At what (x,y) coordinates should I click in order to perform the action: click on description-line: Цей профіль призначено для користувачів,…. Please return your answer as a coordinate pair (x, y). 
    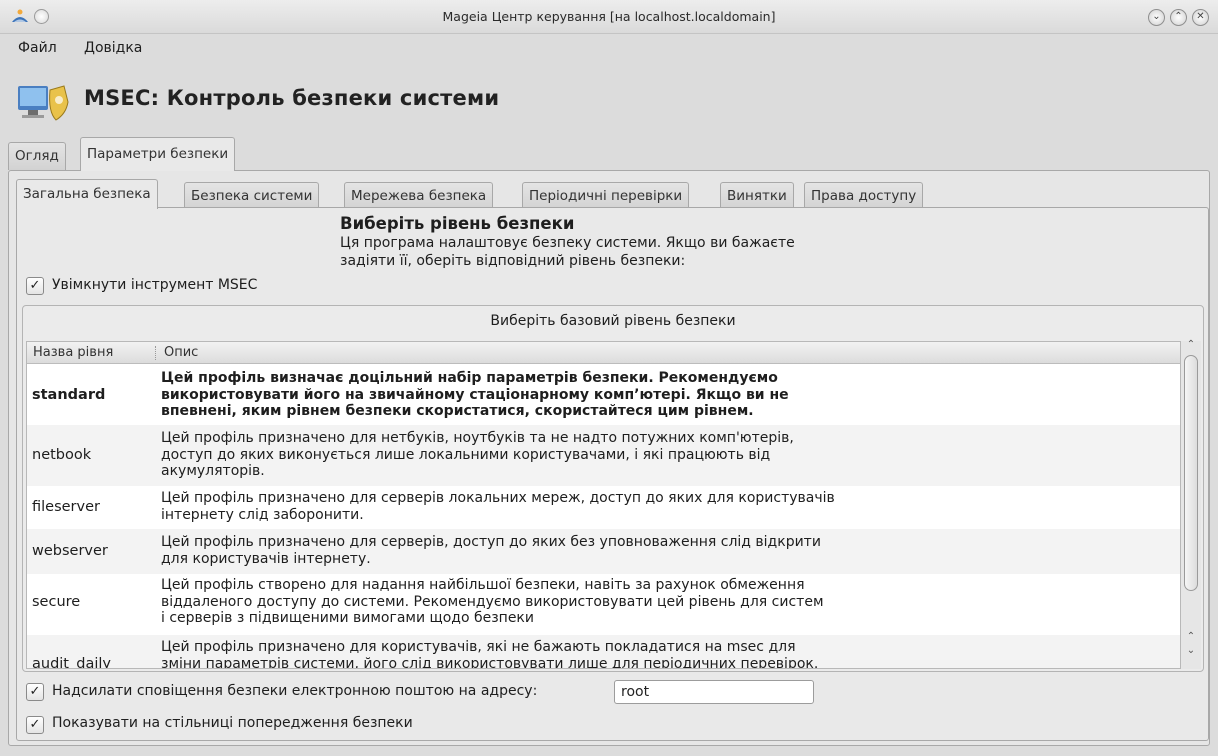
    Looking at the image, I should click on (478, 647).